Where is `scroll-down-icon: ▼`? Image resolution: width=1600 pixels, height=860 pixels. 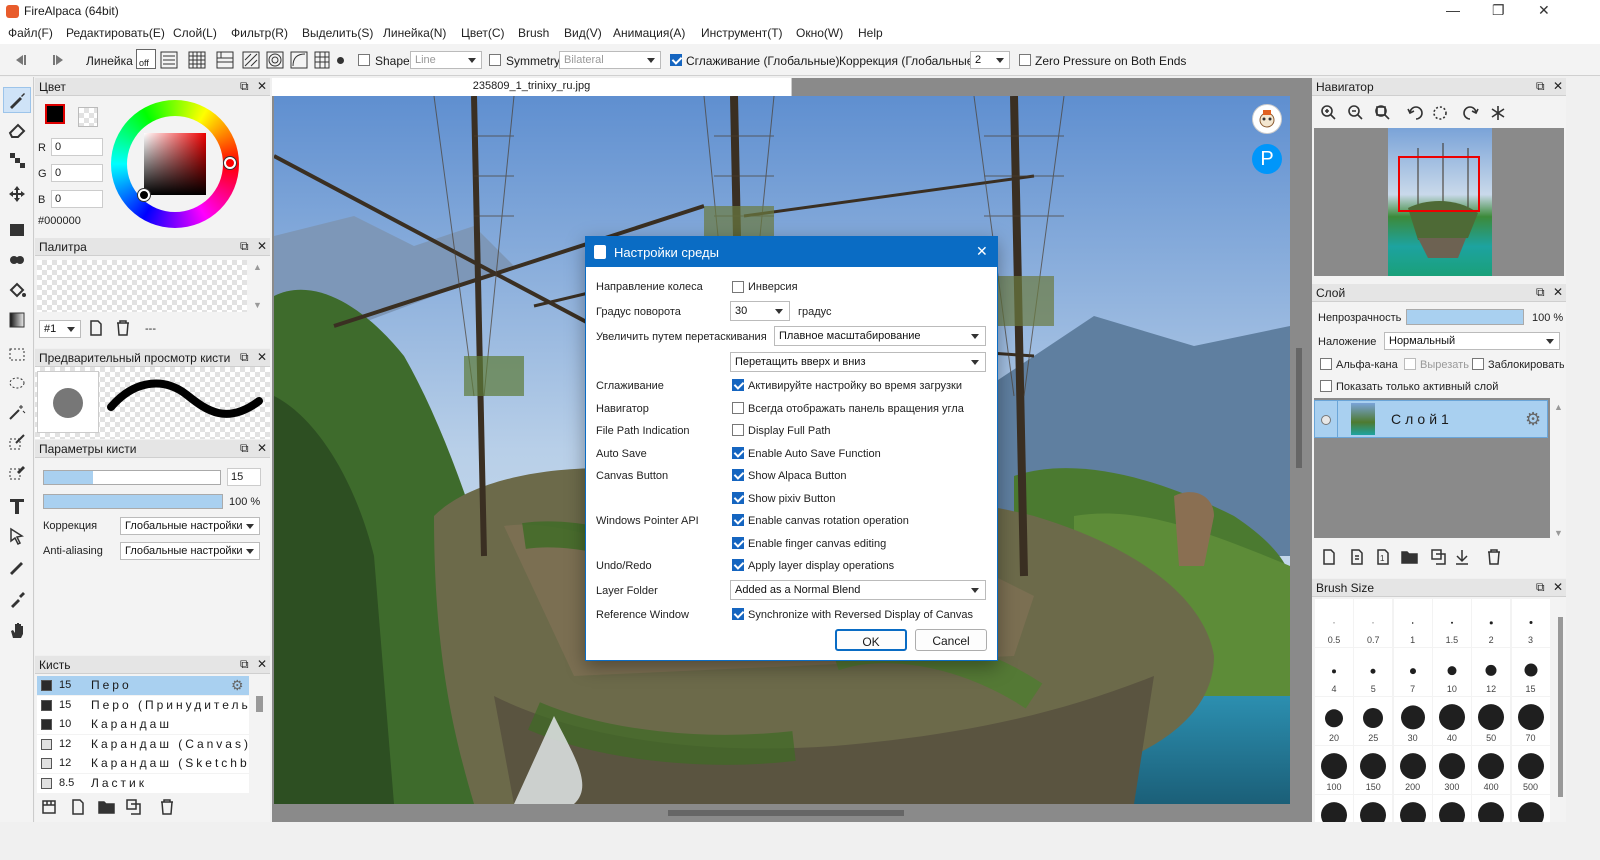 scroll-down-icon: ▼ is located at coordinates (1558, 533).